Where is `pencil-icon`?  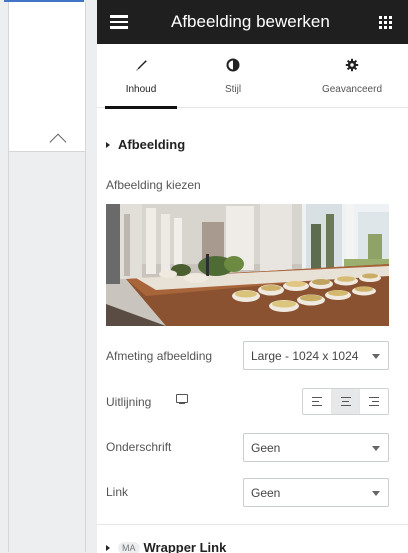 pencil-icon is located at coordinates (141, 65).